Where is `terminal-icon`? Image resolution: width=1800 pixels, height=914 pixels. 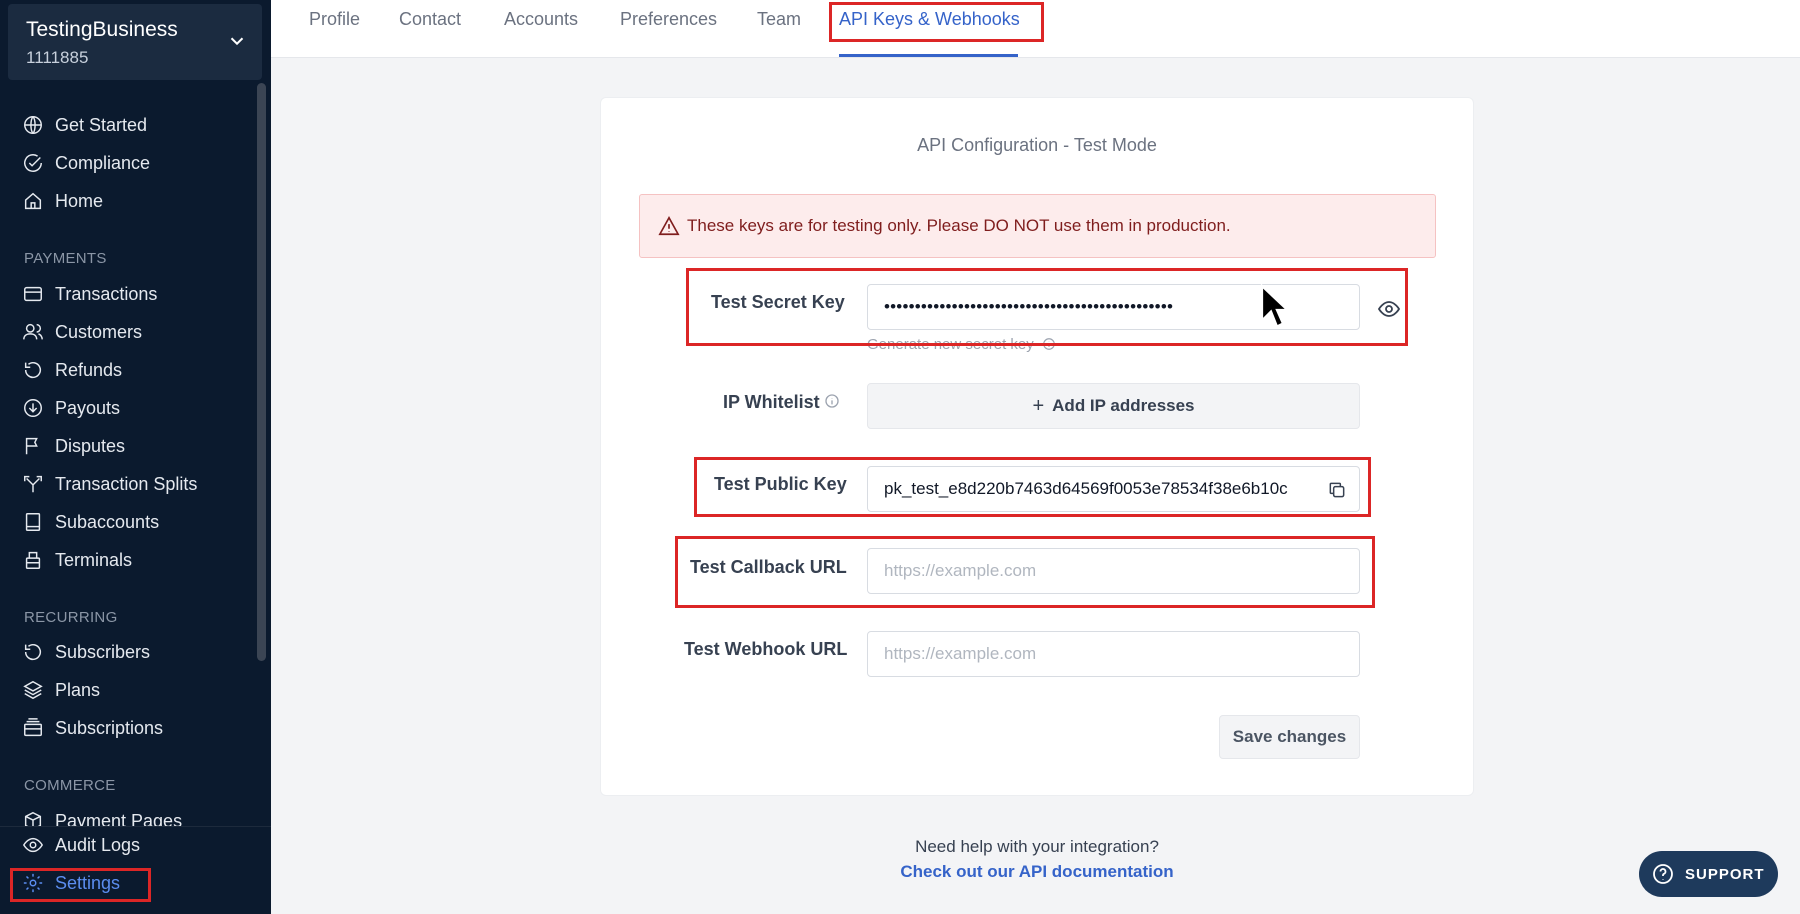
terminal-icon is located at coordinates (33, 560).